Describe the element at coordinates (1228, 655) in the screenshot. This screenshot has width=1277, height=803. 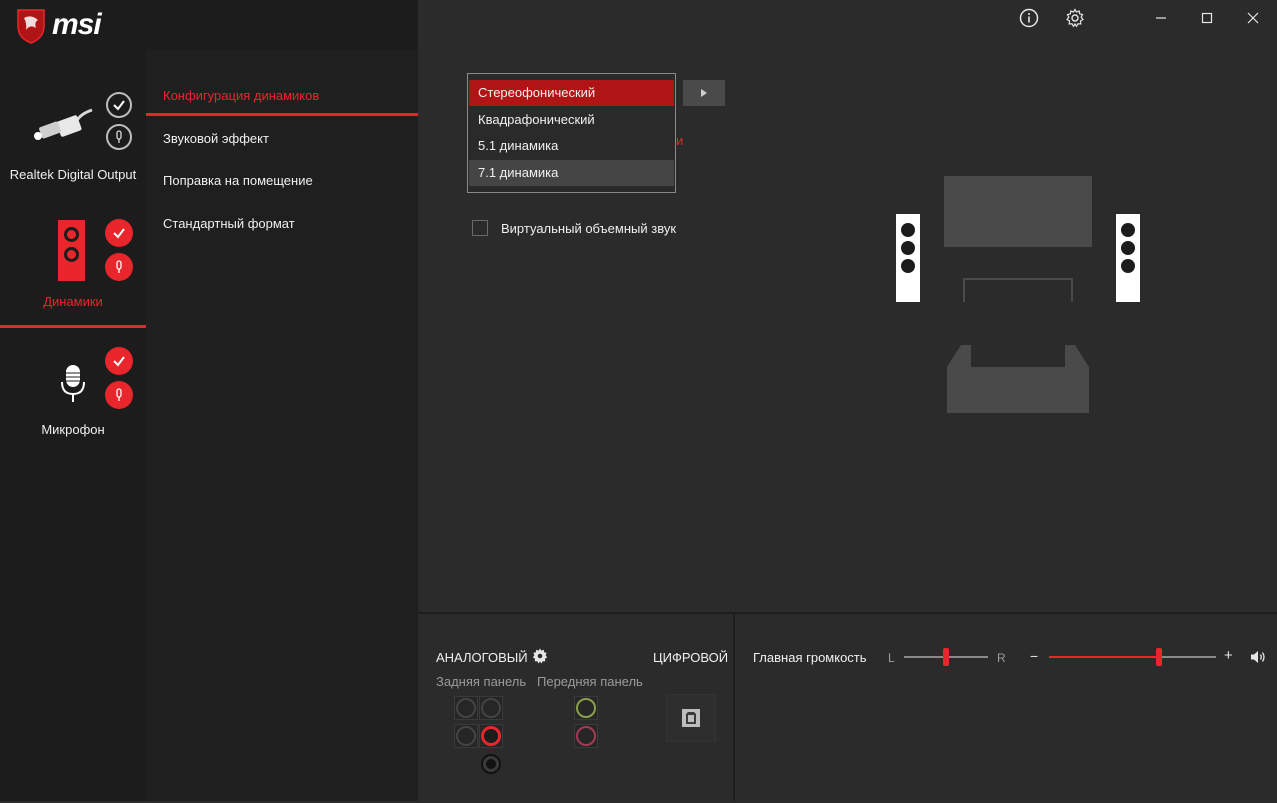
I see `volume-plus-button: +` at that location.